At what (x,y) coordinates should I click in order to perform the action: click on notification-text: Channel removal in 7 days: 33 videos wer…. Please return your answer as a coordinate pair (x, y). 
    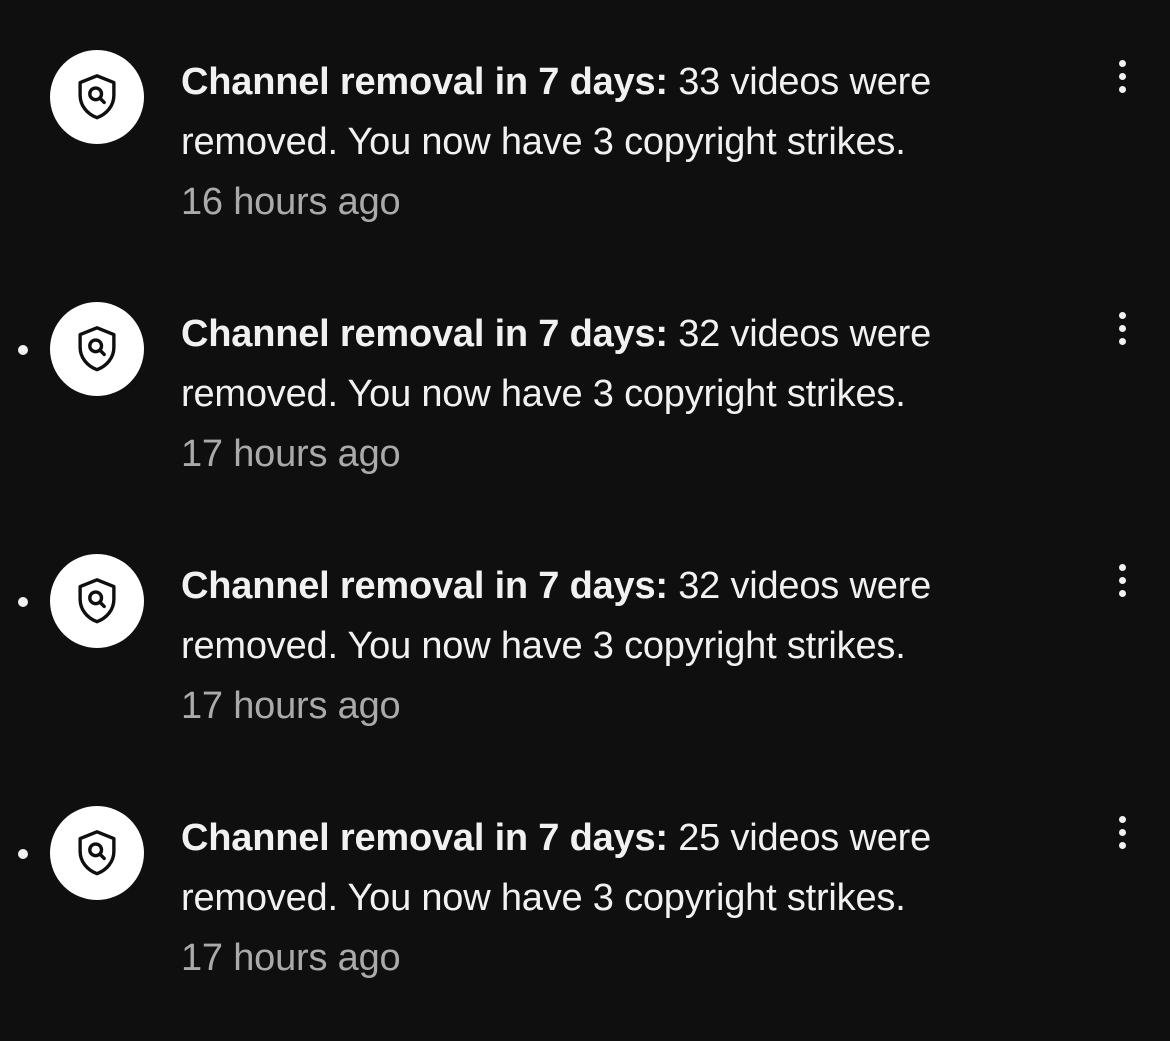
    Looking at the image, I should click on (621, 142).